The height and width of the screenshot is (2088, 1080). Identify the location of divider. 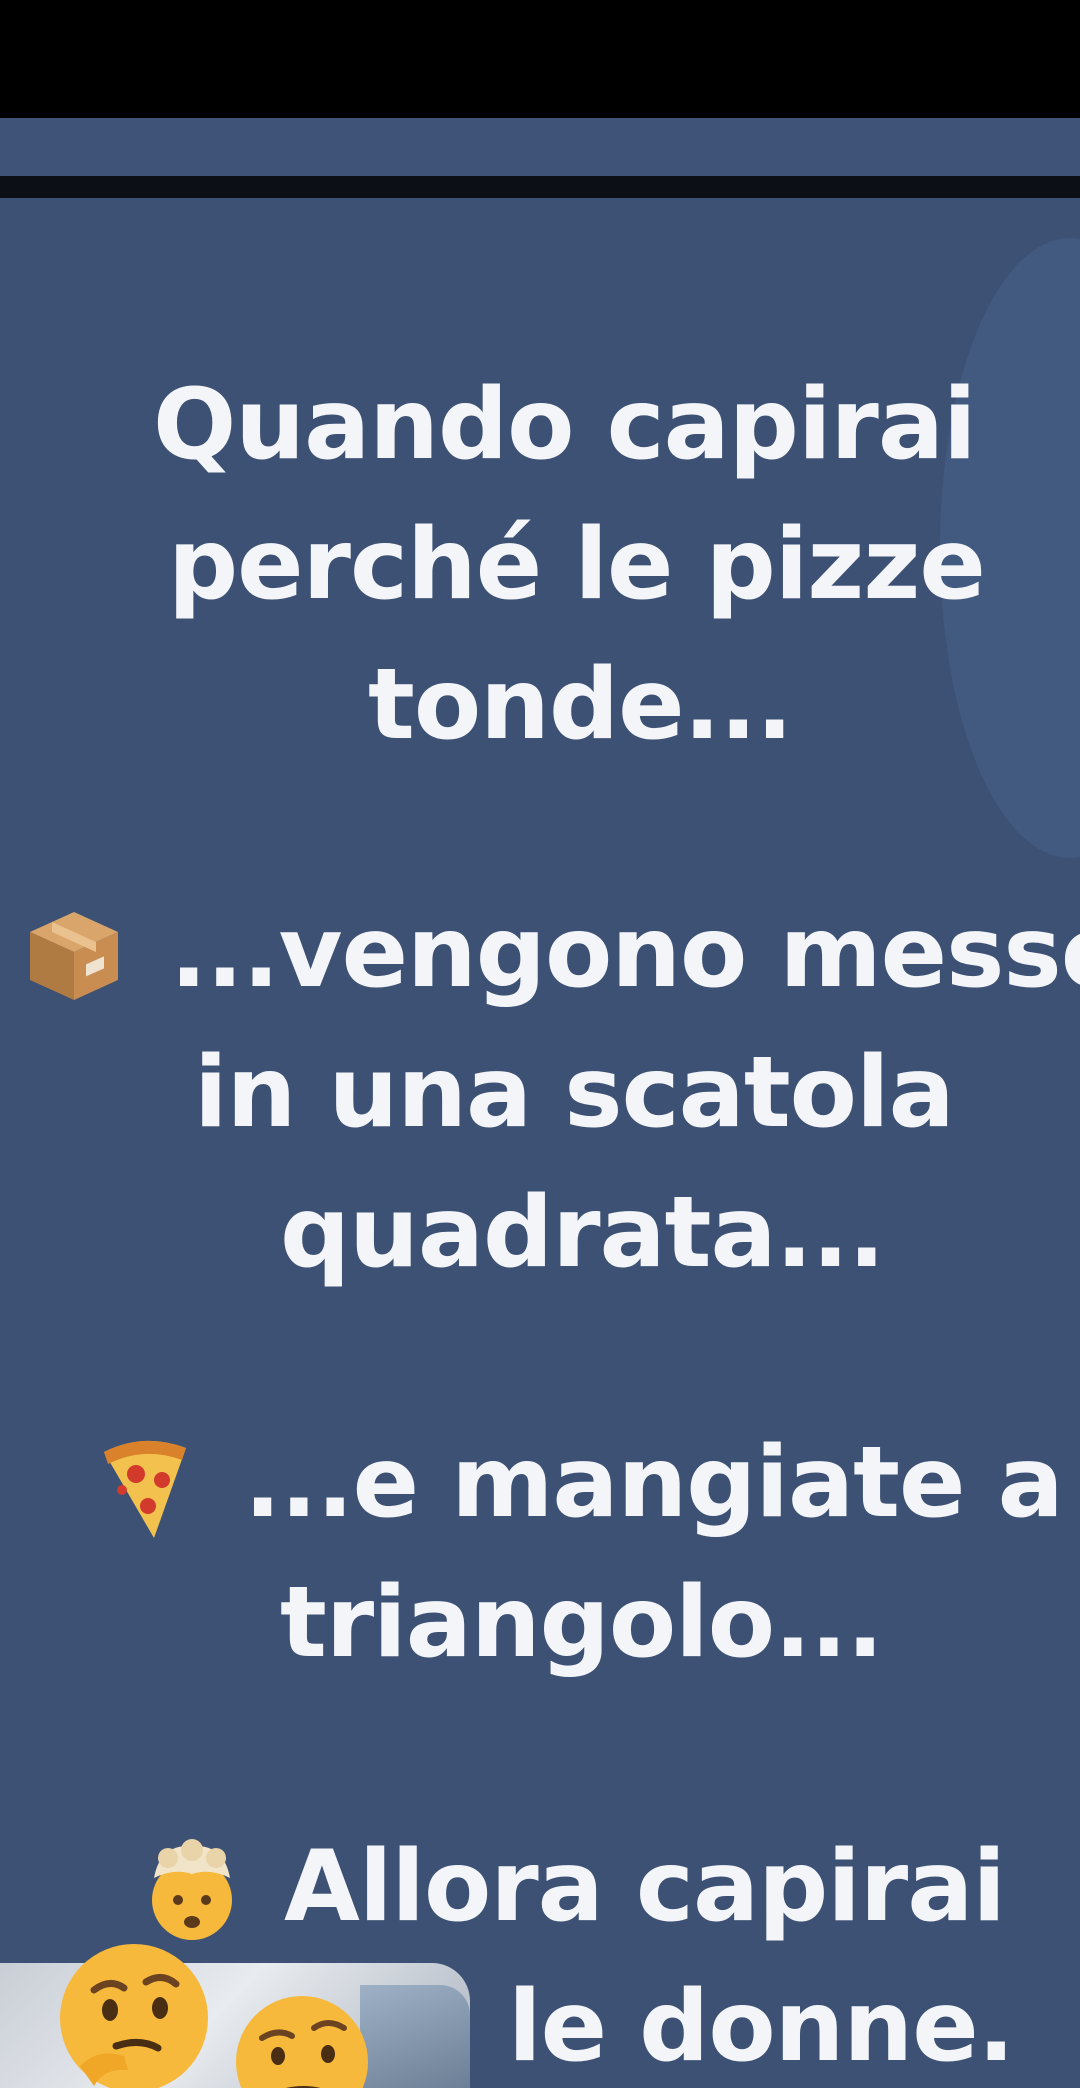
(540, 187).